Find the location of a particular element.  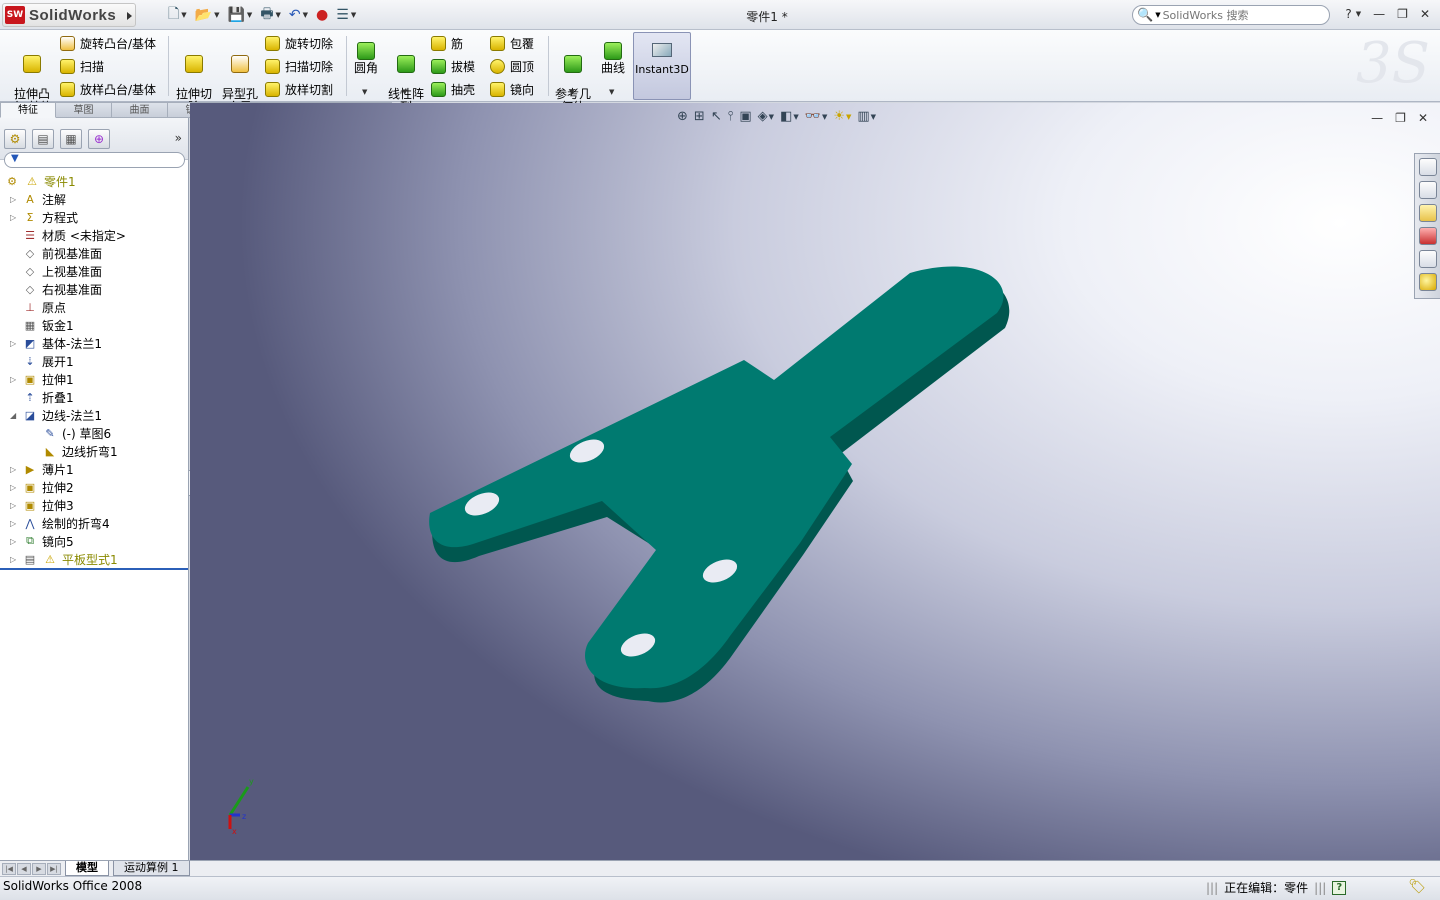

cm-tab: 特征 is located at coordinates (28, 110).